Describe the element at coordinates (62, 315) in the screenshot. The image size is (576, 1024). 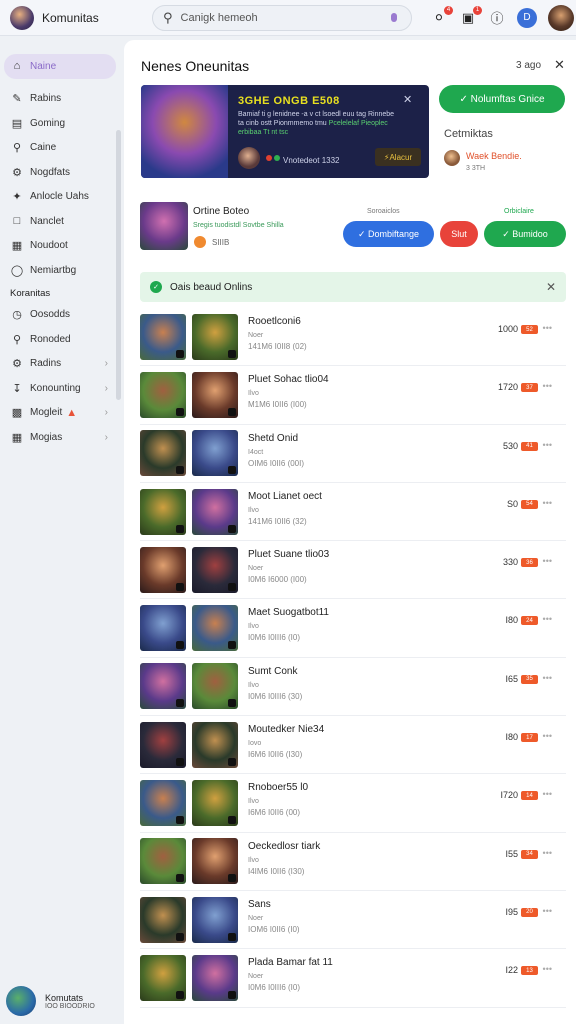
I see `sidebar-item: ◷ Oosodds` at that location.